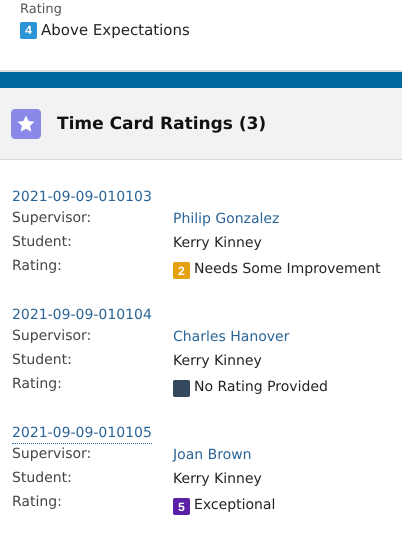  What do you see at coordinates (181, 506) in the screenshot?
I see `rating-badge: 5` at bounding box center [181, 506].